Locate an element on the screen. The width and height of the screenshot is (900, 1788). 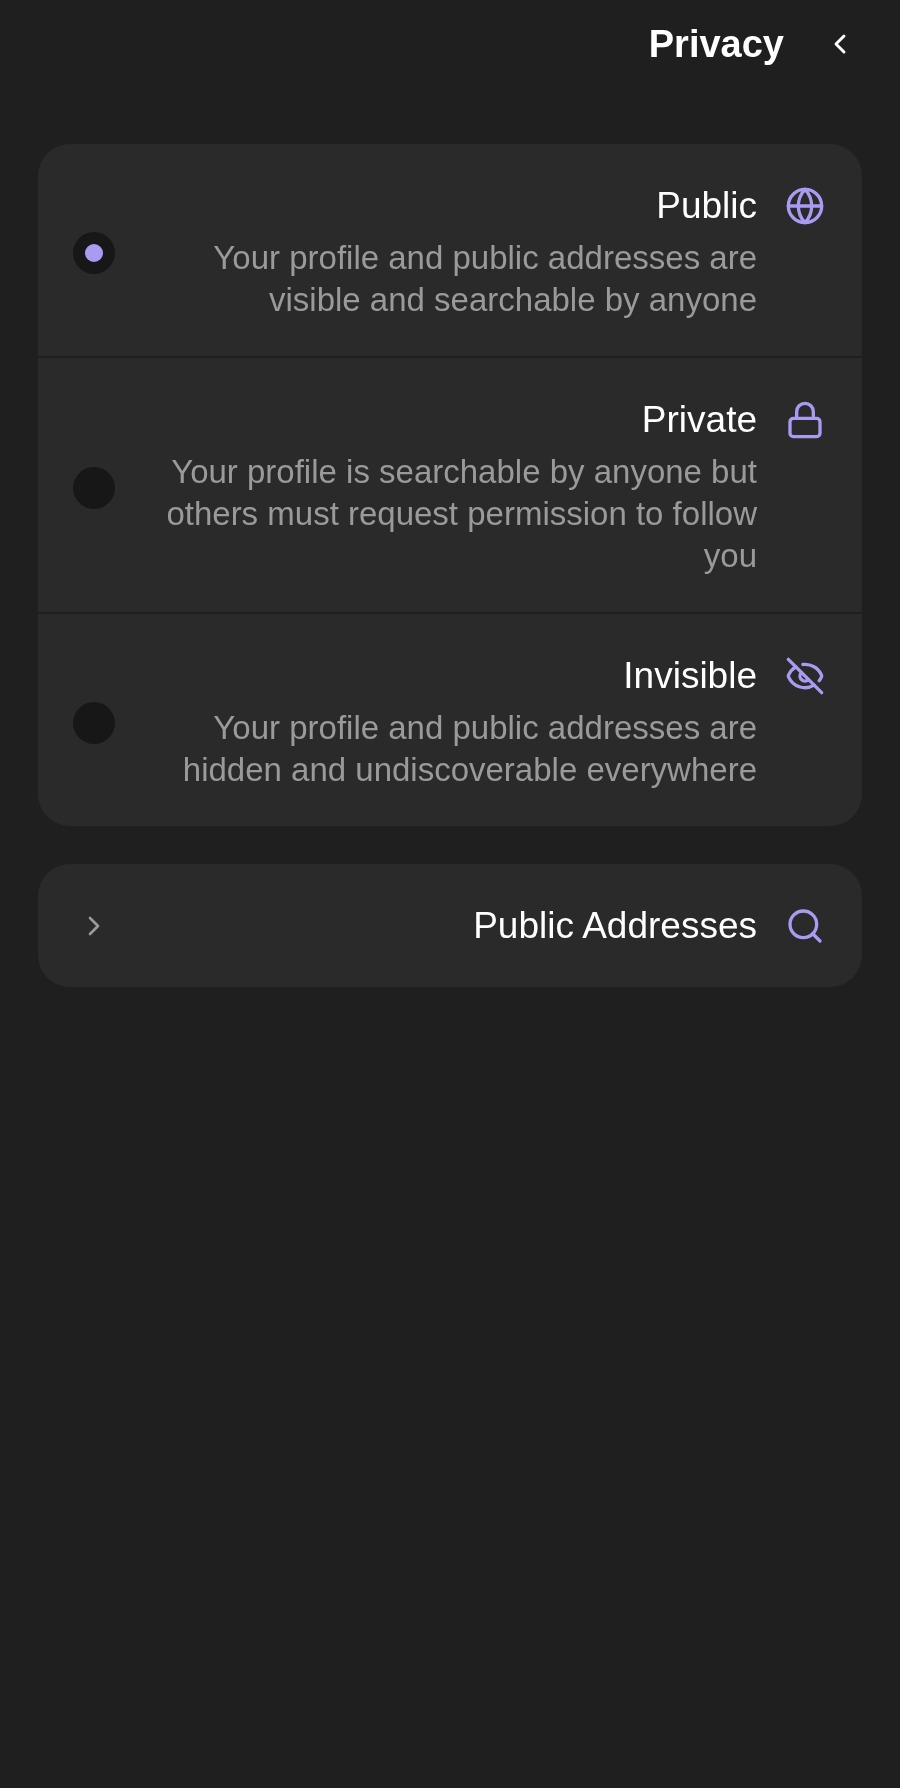
option-title: Private is located at coordinates (699, 420).